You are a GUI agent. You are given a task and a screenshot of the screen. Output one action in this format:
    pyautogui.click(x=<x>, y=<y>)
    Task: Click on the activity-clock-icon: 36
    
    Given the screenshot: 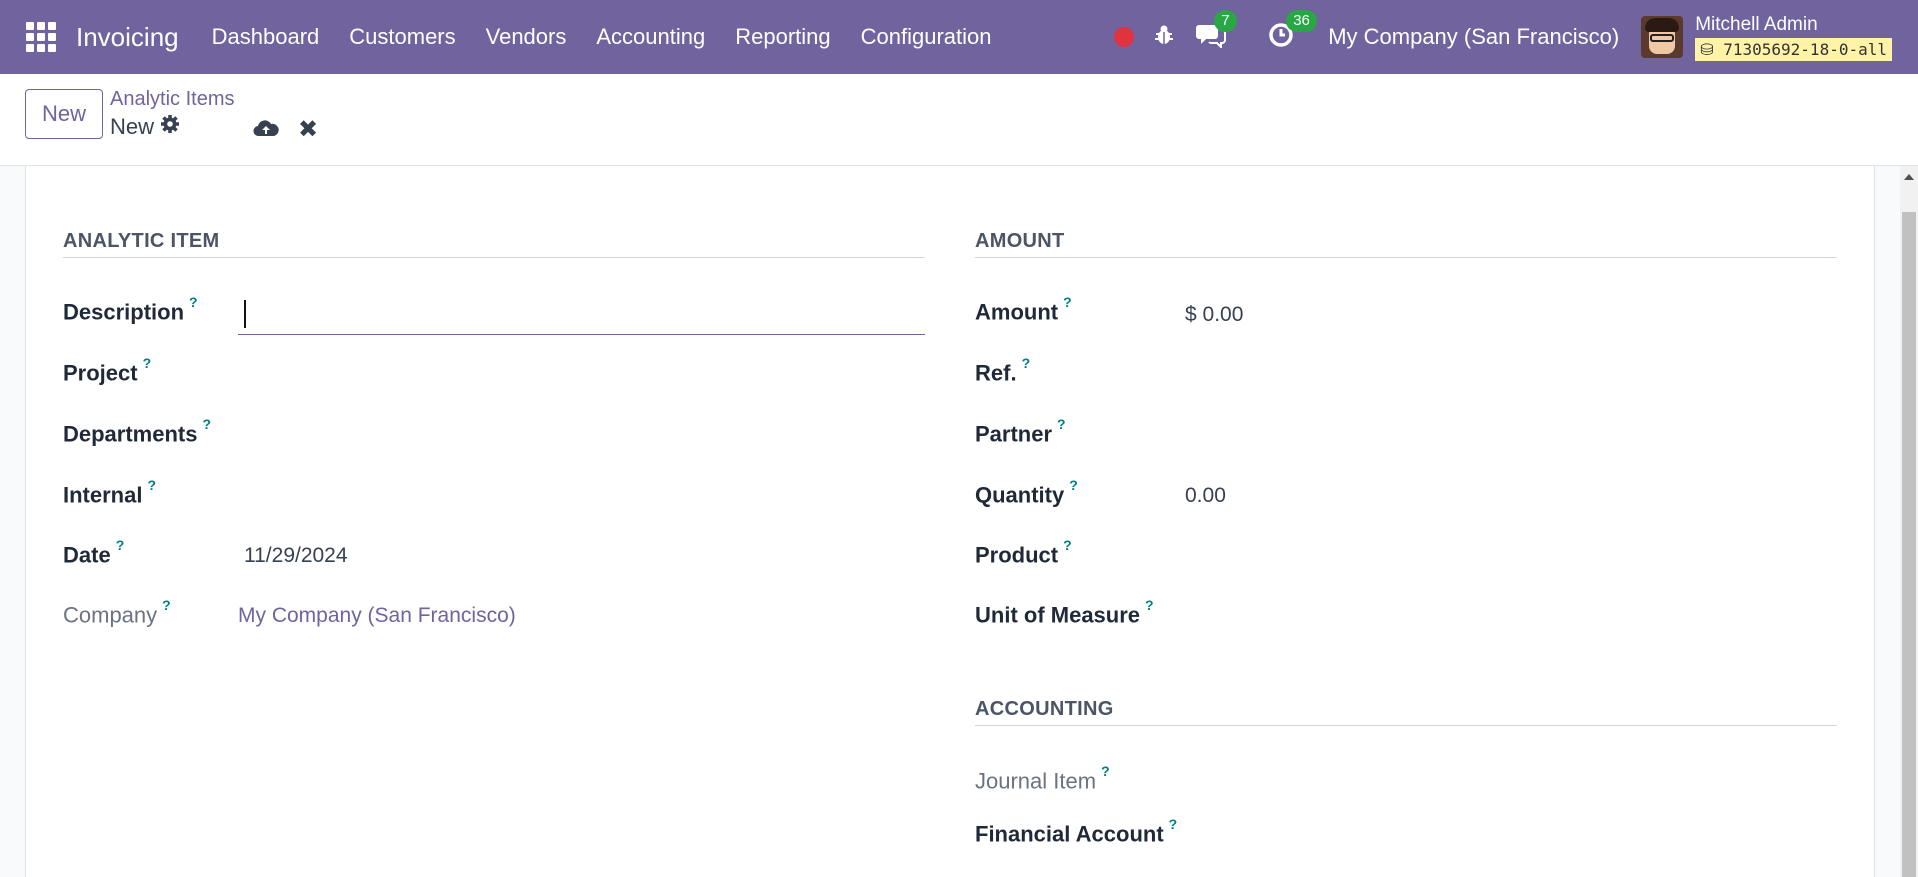 What is the action you would take?
    pyautogui.click(x=1292, y=31)
    